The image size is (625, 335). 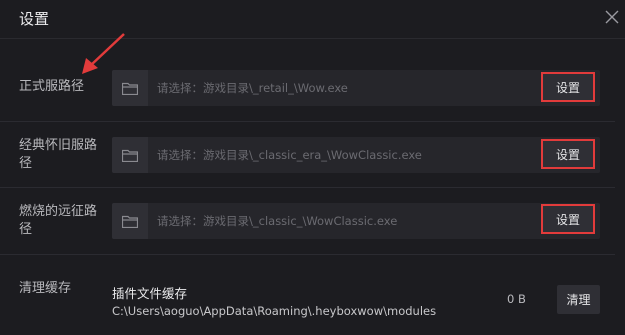 I want to click on plugin-cache-title: 插件文件缓存, so click(x=150, y=293).